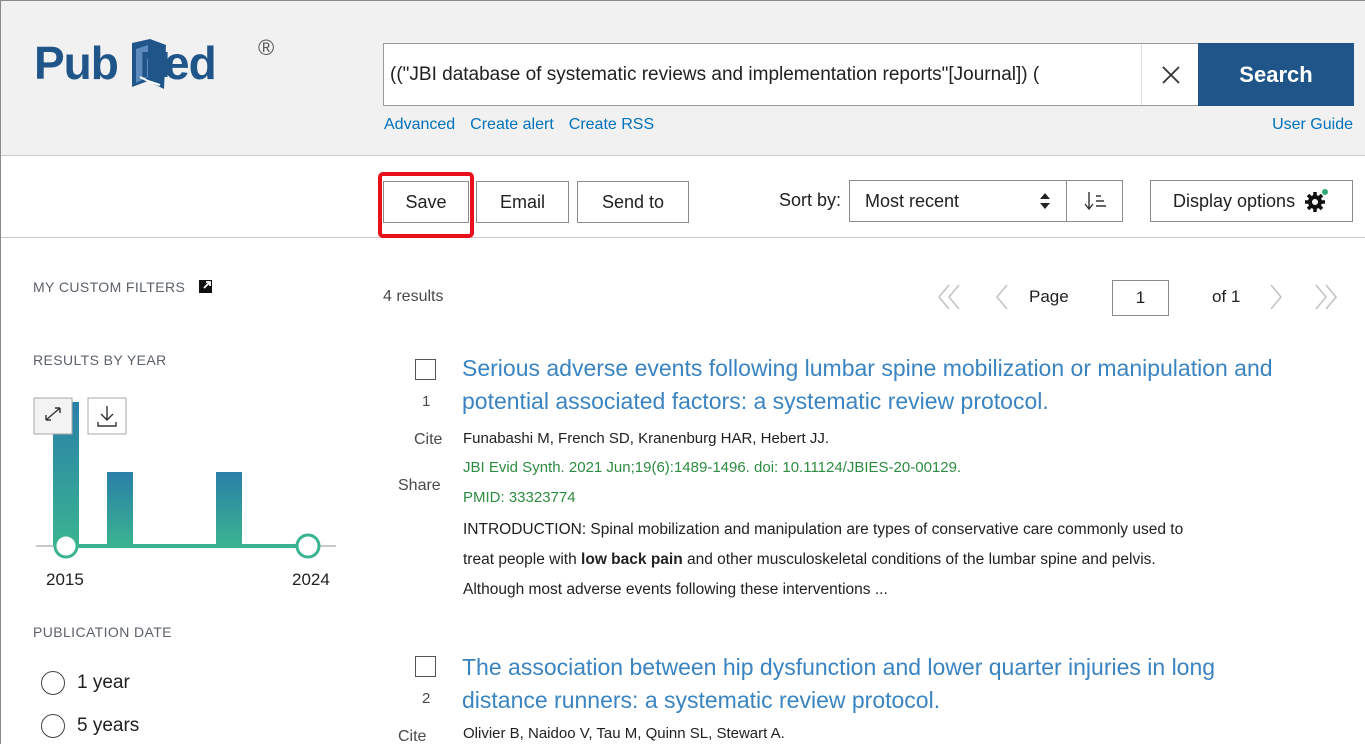 The height and width of the screenshot is (744, 1365). What do you see at coordinates (912, 200) in the screenshot?
I see `sort-select-value: Most recent` at bounding box center [912, 200].